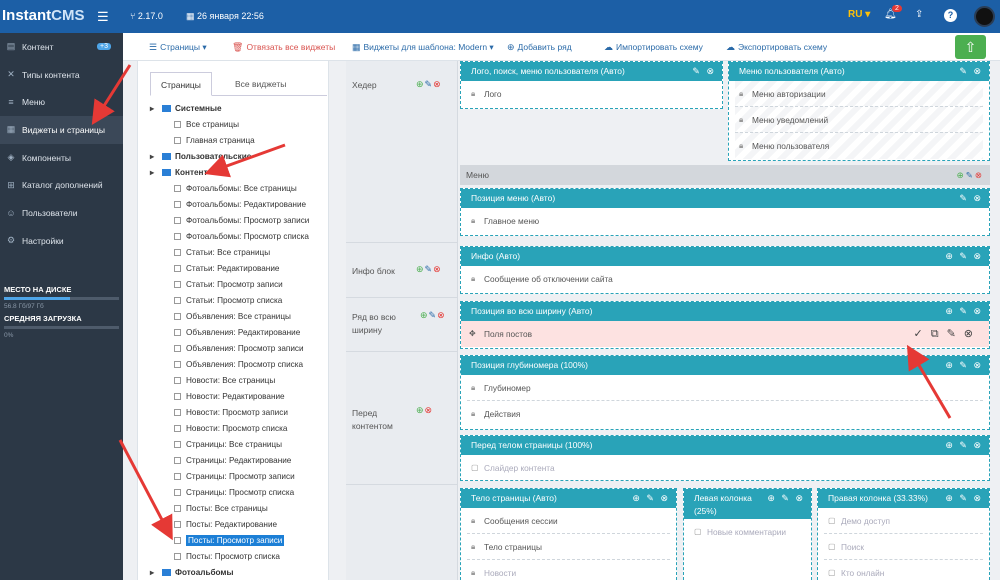 The image size is (1000, 580). I want to click on tree-page-item: Посты: Редактирование, so click(238, 525).